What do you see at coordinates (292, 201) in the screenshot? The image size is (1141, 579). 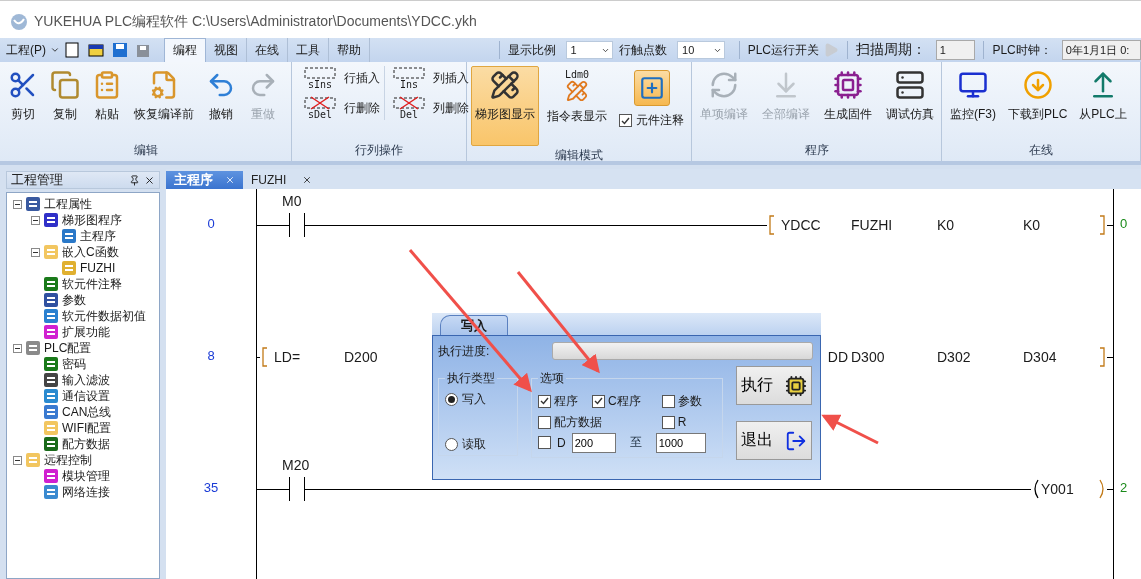 I see `contact-label: M0` at bounding box center [292, 201].